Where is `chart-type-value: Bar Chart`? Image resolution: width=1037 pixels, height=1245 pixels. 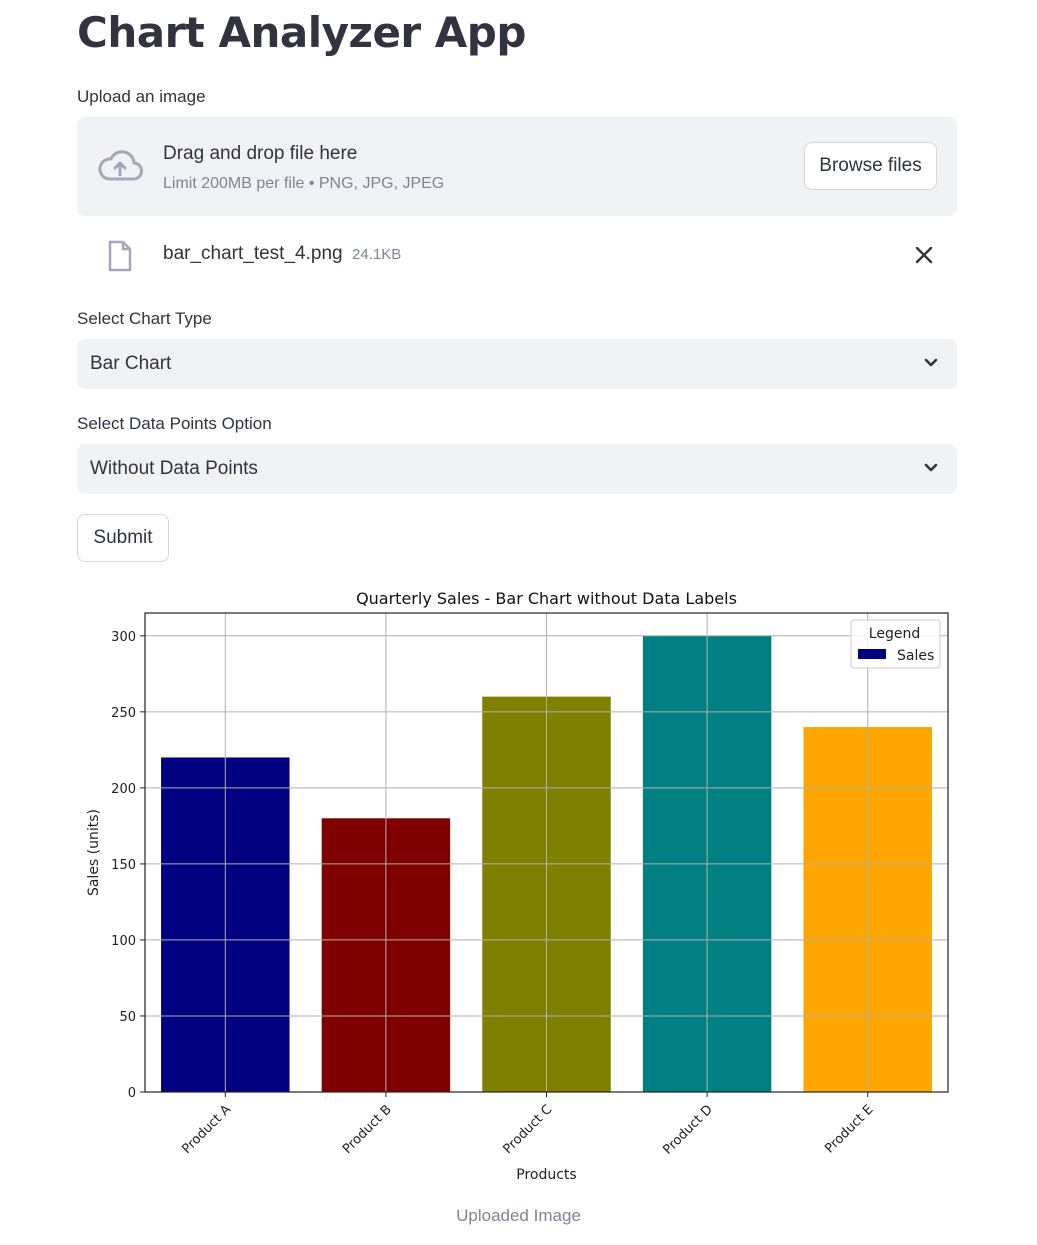
chart-type-value: Bar Chart is located at coordinates (131, 363).